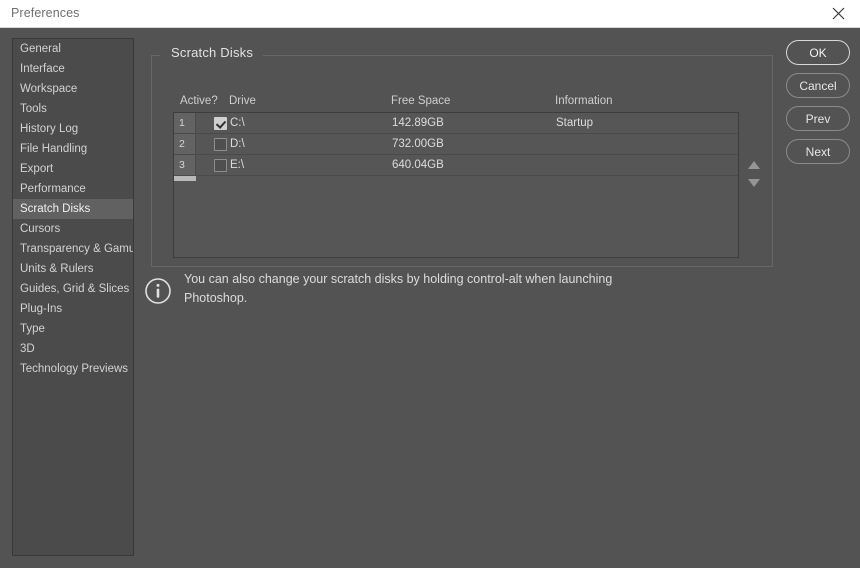  I want to click on next-button: Next, so click(818, 151).